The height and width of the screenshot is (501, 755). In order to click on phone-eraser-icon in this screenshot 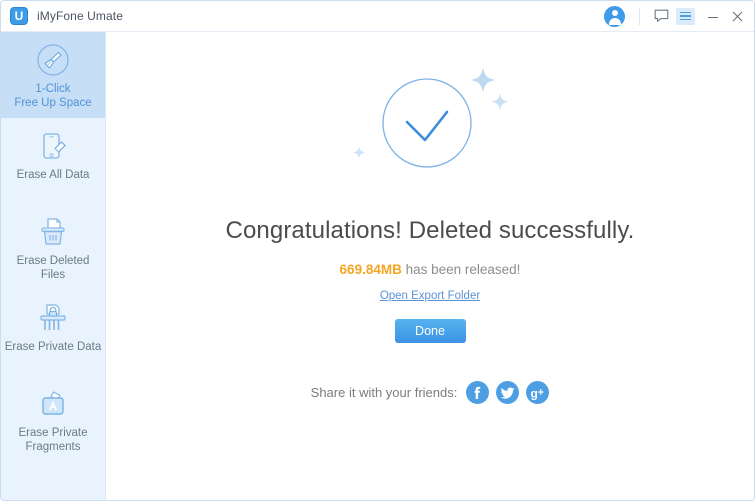, I will do `click(53, 146)`.